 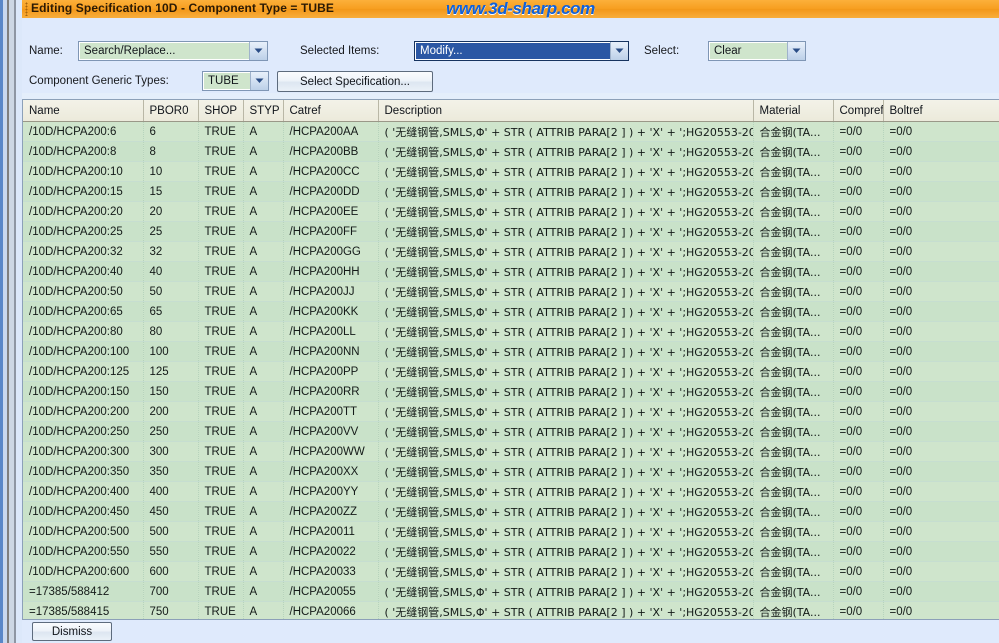 I want to click on row-catref: /HCPA200YY, so click(x=331, y=491).